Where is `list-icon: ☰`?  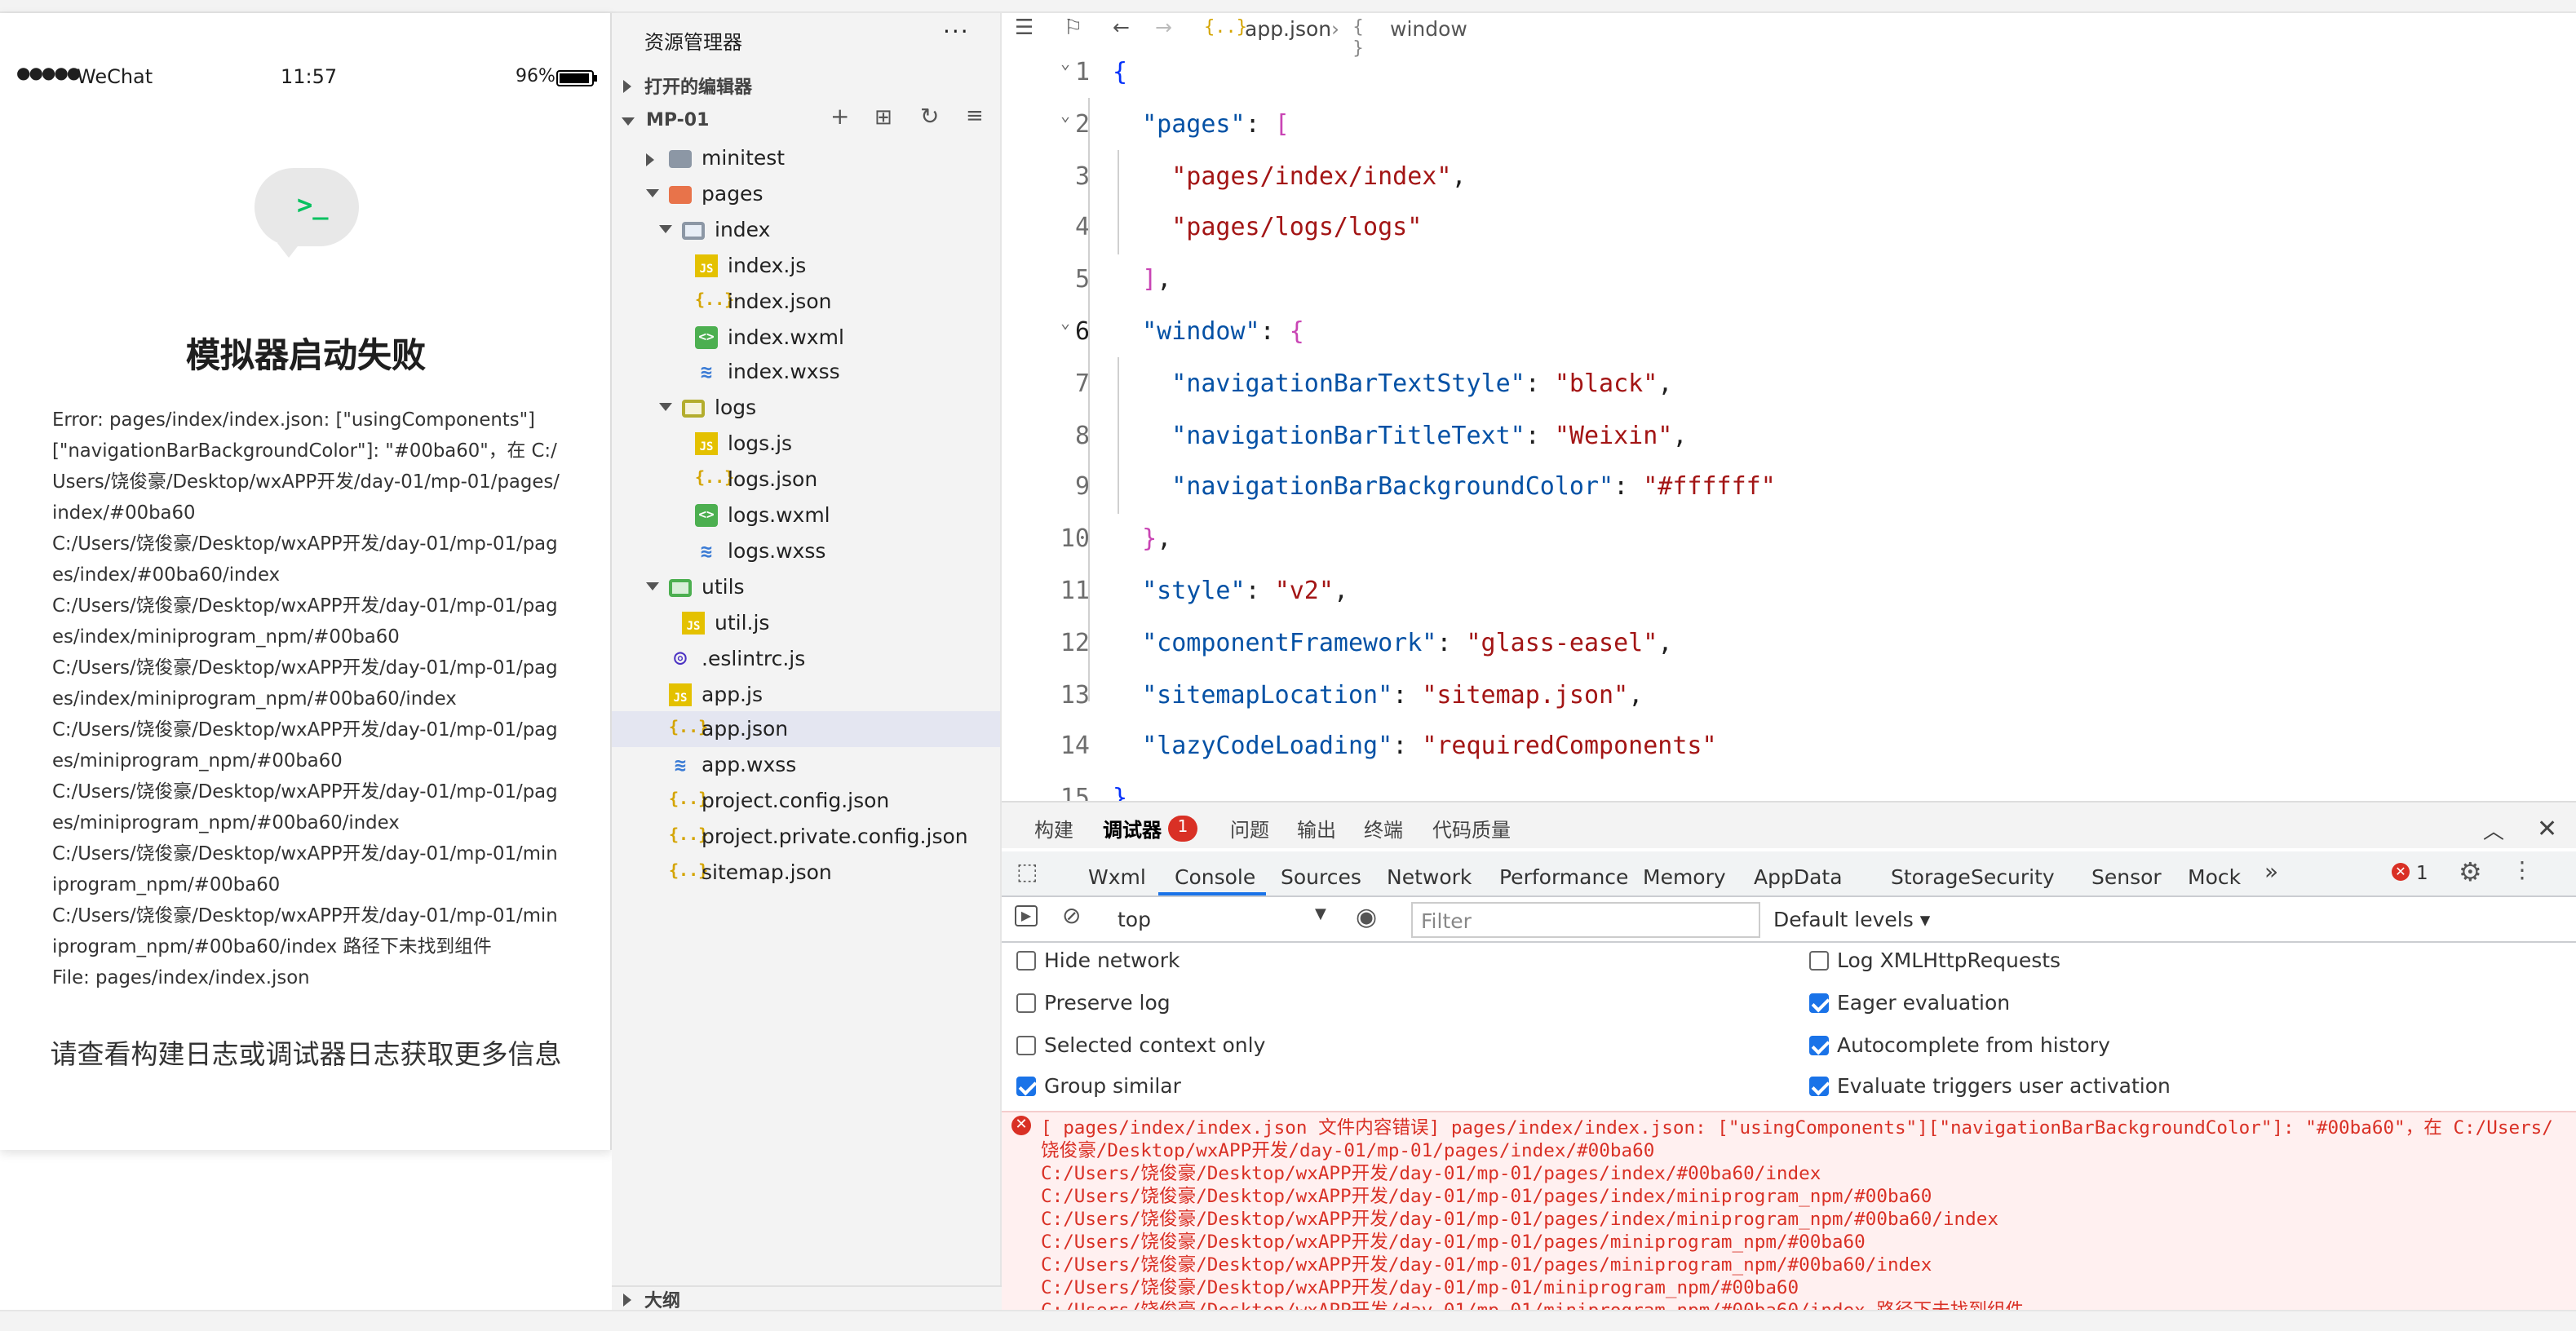
list-icon: ☰ is located at coordinates (1024, 28).